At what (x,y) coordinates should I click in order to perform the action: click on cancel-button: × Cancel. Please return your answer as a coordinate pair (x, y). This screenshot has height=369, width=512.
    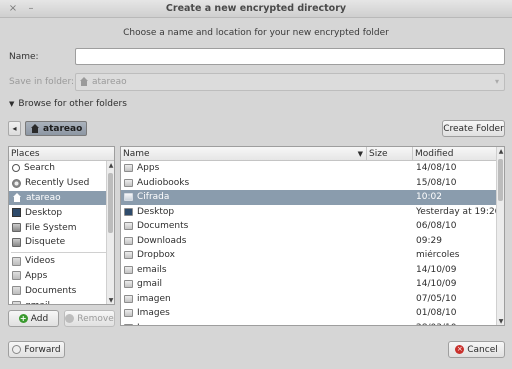
    Looking at the image, I should click on (476, 349).